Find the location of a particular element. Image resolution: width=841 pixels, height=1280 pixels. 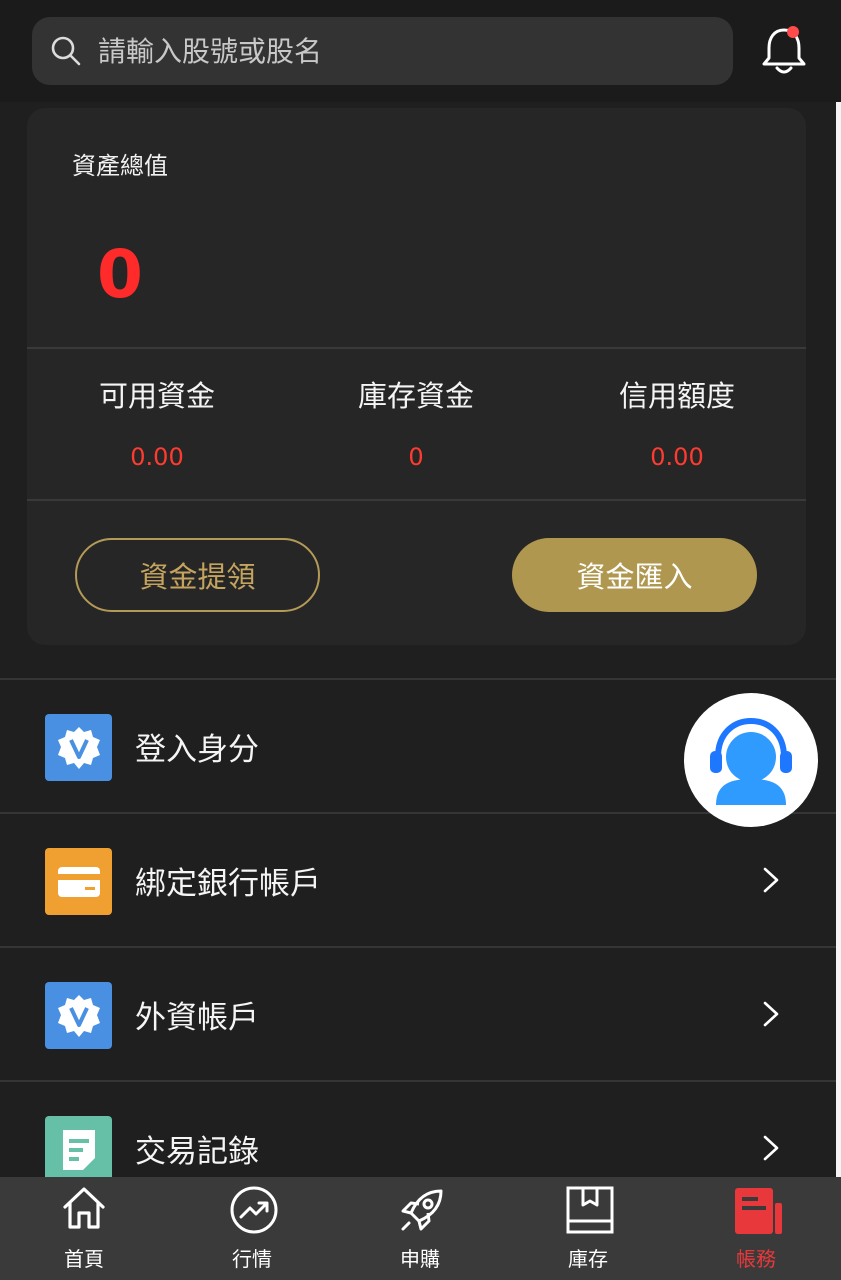

menu-item-foreign-account: 外資帳戶 is located at coordinates (418, 1013).